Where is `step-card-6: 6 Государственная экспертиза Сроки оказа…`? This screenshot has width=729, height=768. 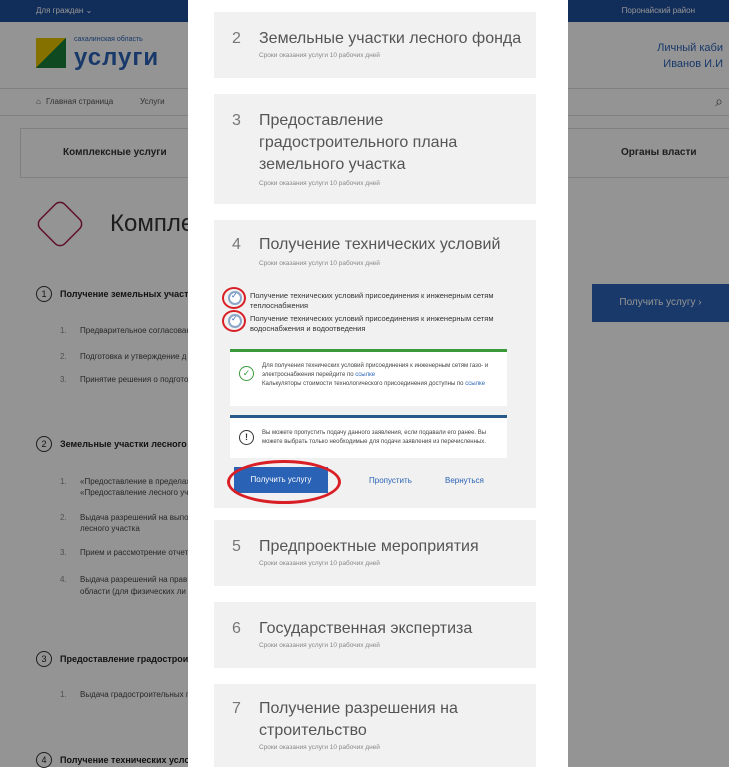
step-card-6: 6 Государственная экспертиза Сроки оказа… is located at coordinates (375, 635).